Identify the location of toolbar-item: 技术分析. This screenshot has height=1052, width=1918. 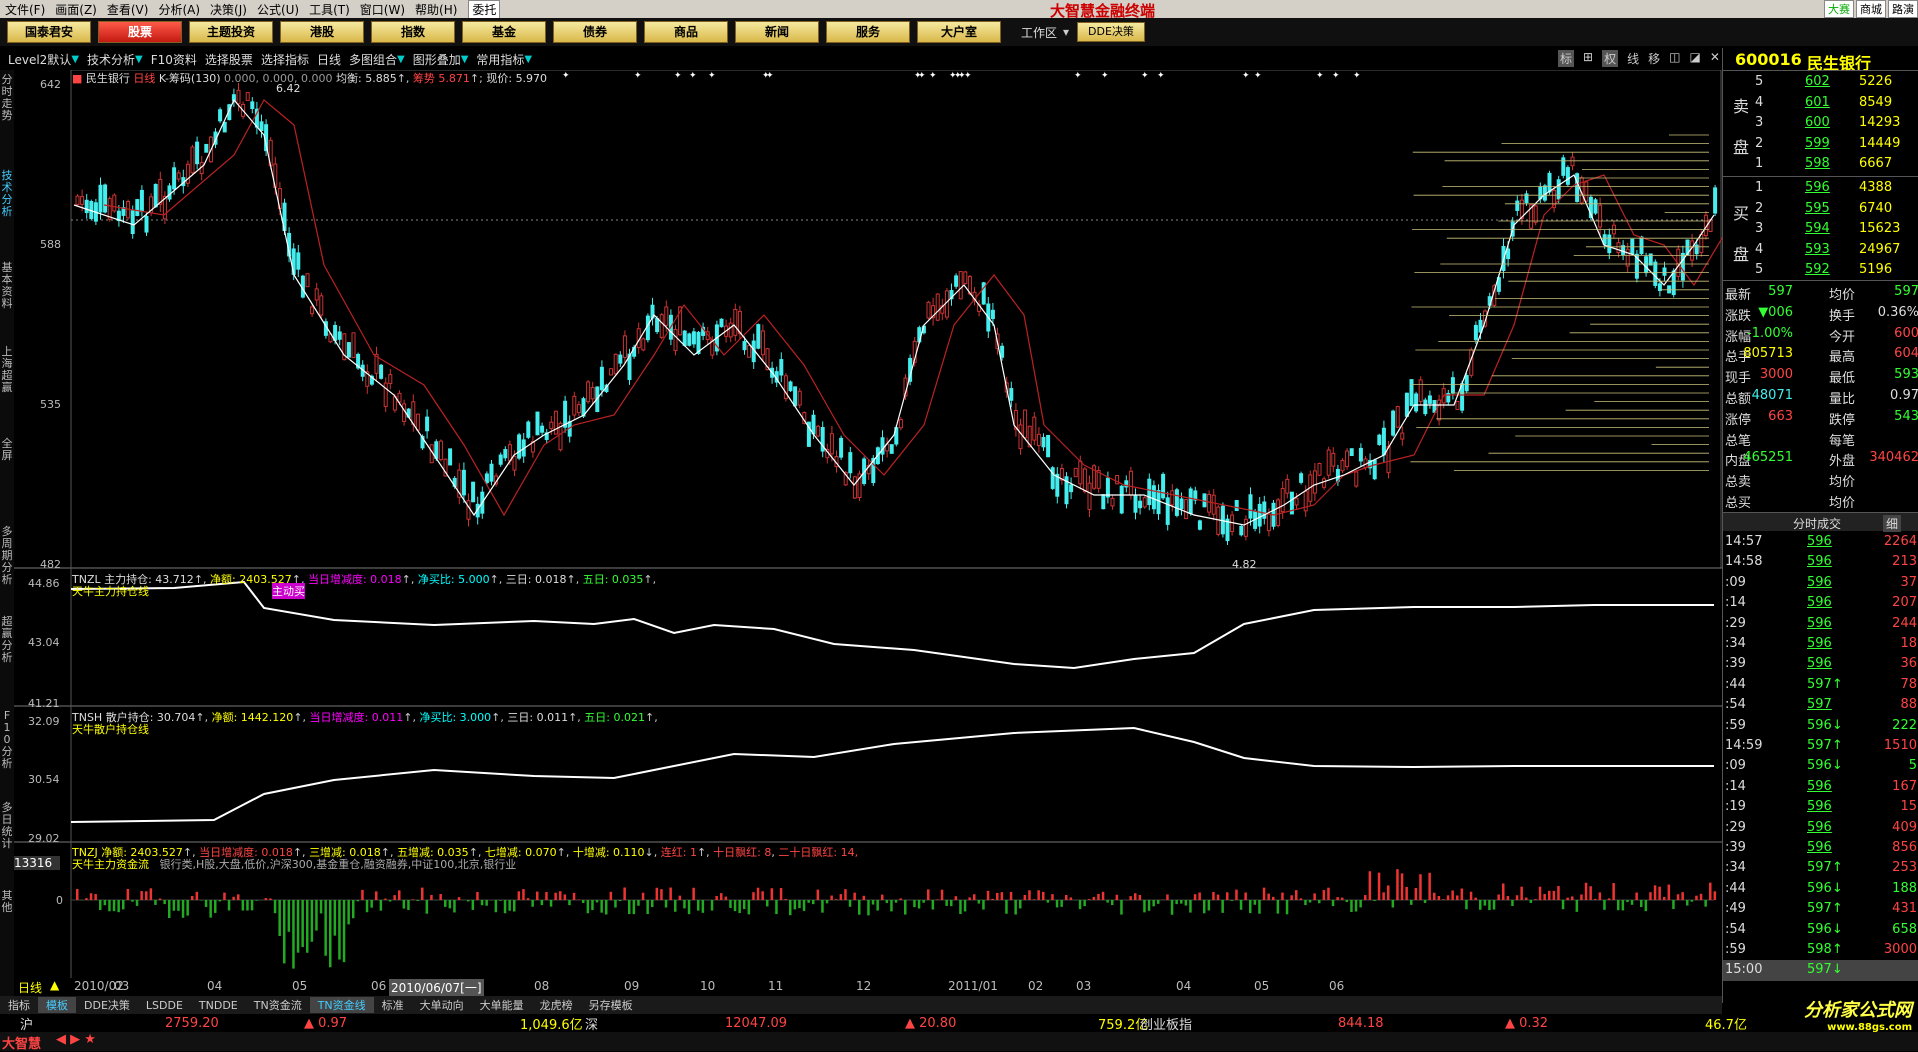
(111, 59).